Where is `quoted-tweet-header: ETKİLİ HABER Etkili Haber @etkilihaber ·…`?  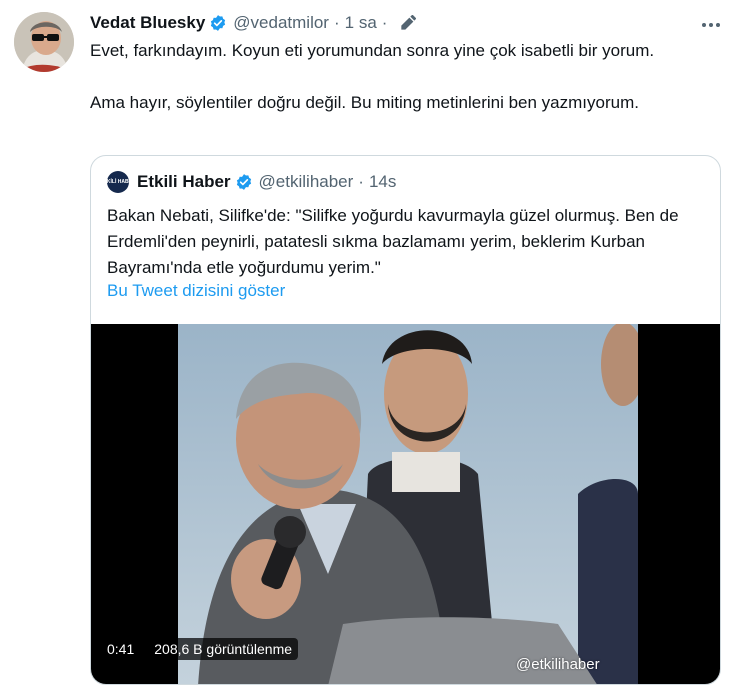 quoted-tweet-header: ETKİLİ HABER Etkili Haber @etkilihaber ·… is located at coordinates (248, 182).